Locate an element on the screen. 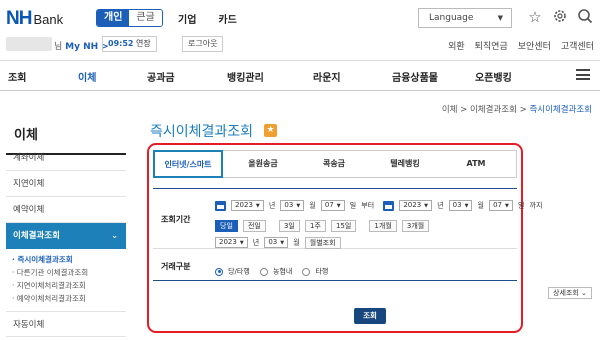 The height and width of the screenshot is (340, 600). logout-button: 로그아웃 is located at coordinates (203, 44).